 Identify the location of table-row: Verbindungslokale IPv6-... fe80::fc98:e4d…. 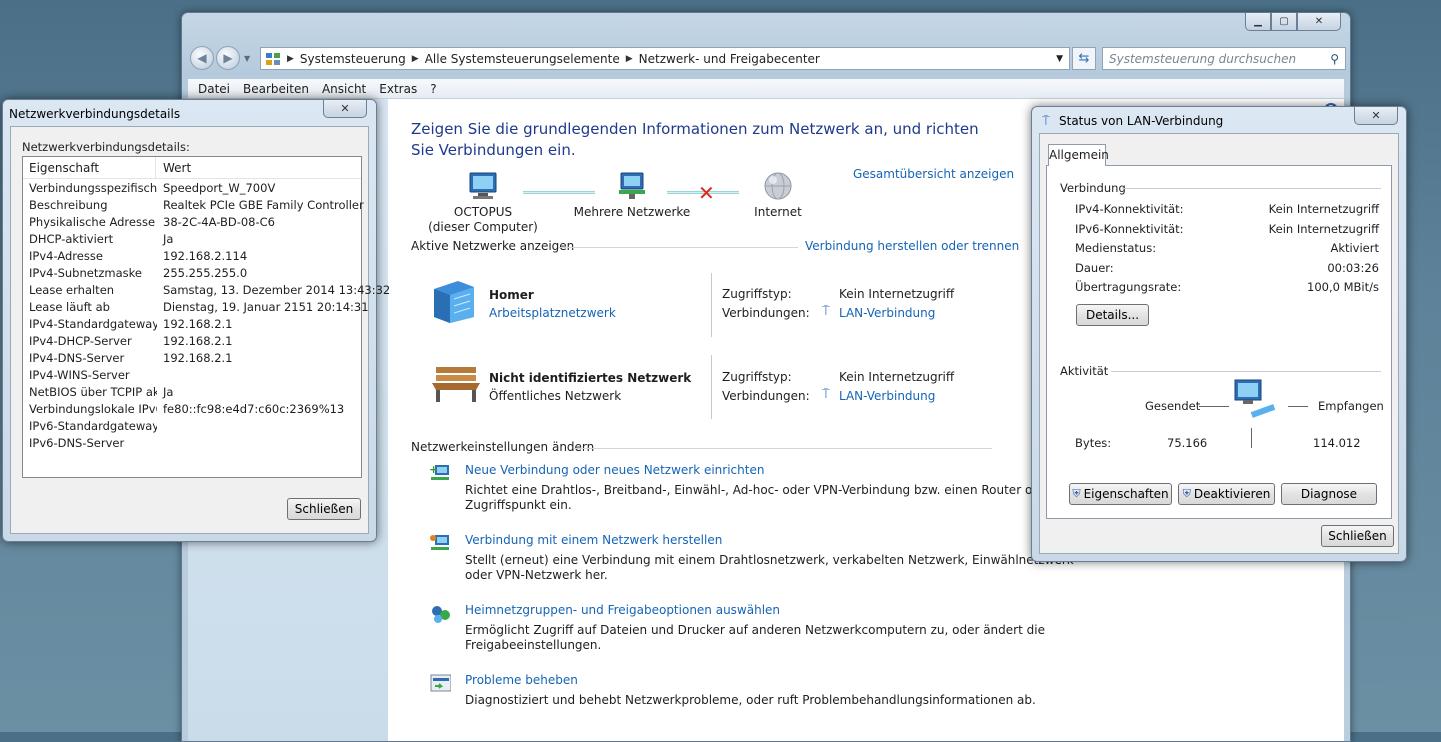
(192, 410).